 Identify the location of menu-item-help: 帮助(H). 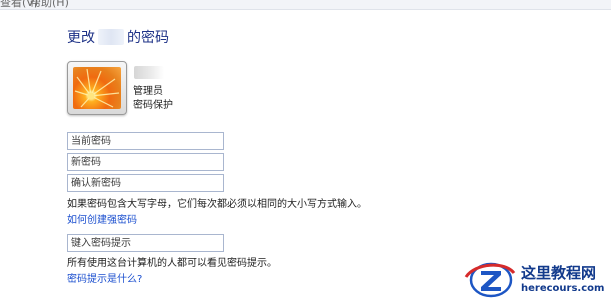
(49, 4).